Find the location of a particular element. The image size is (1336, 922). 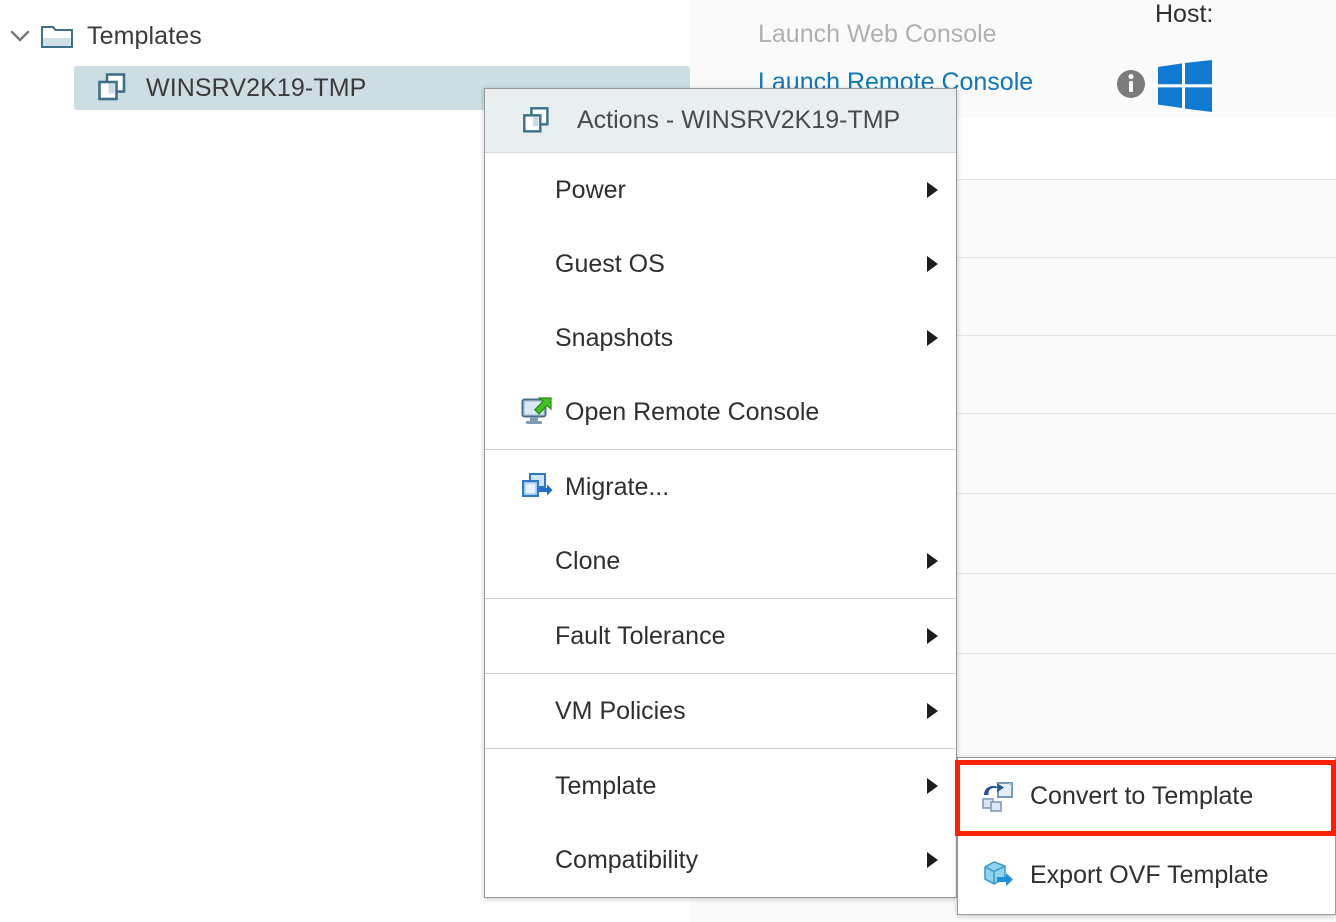

tree-item-winsrv2k19-tmp-label: WINSRV2K19-TMP is located at coordinates (256, 87).